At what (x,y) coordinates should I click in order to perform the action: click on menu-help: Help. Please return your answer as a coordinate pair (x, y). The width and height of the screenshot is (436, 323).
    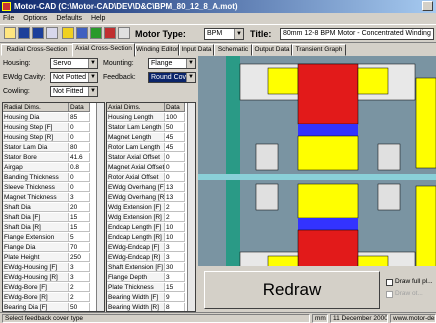
    Looking at the image, I should click on (98, 18).